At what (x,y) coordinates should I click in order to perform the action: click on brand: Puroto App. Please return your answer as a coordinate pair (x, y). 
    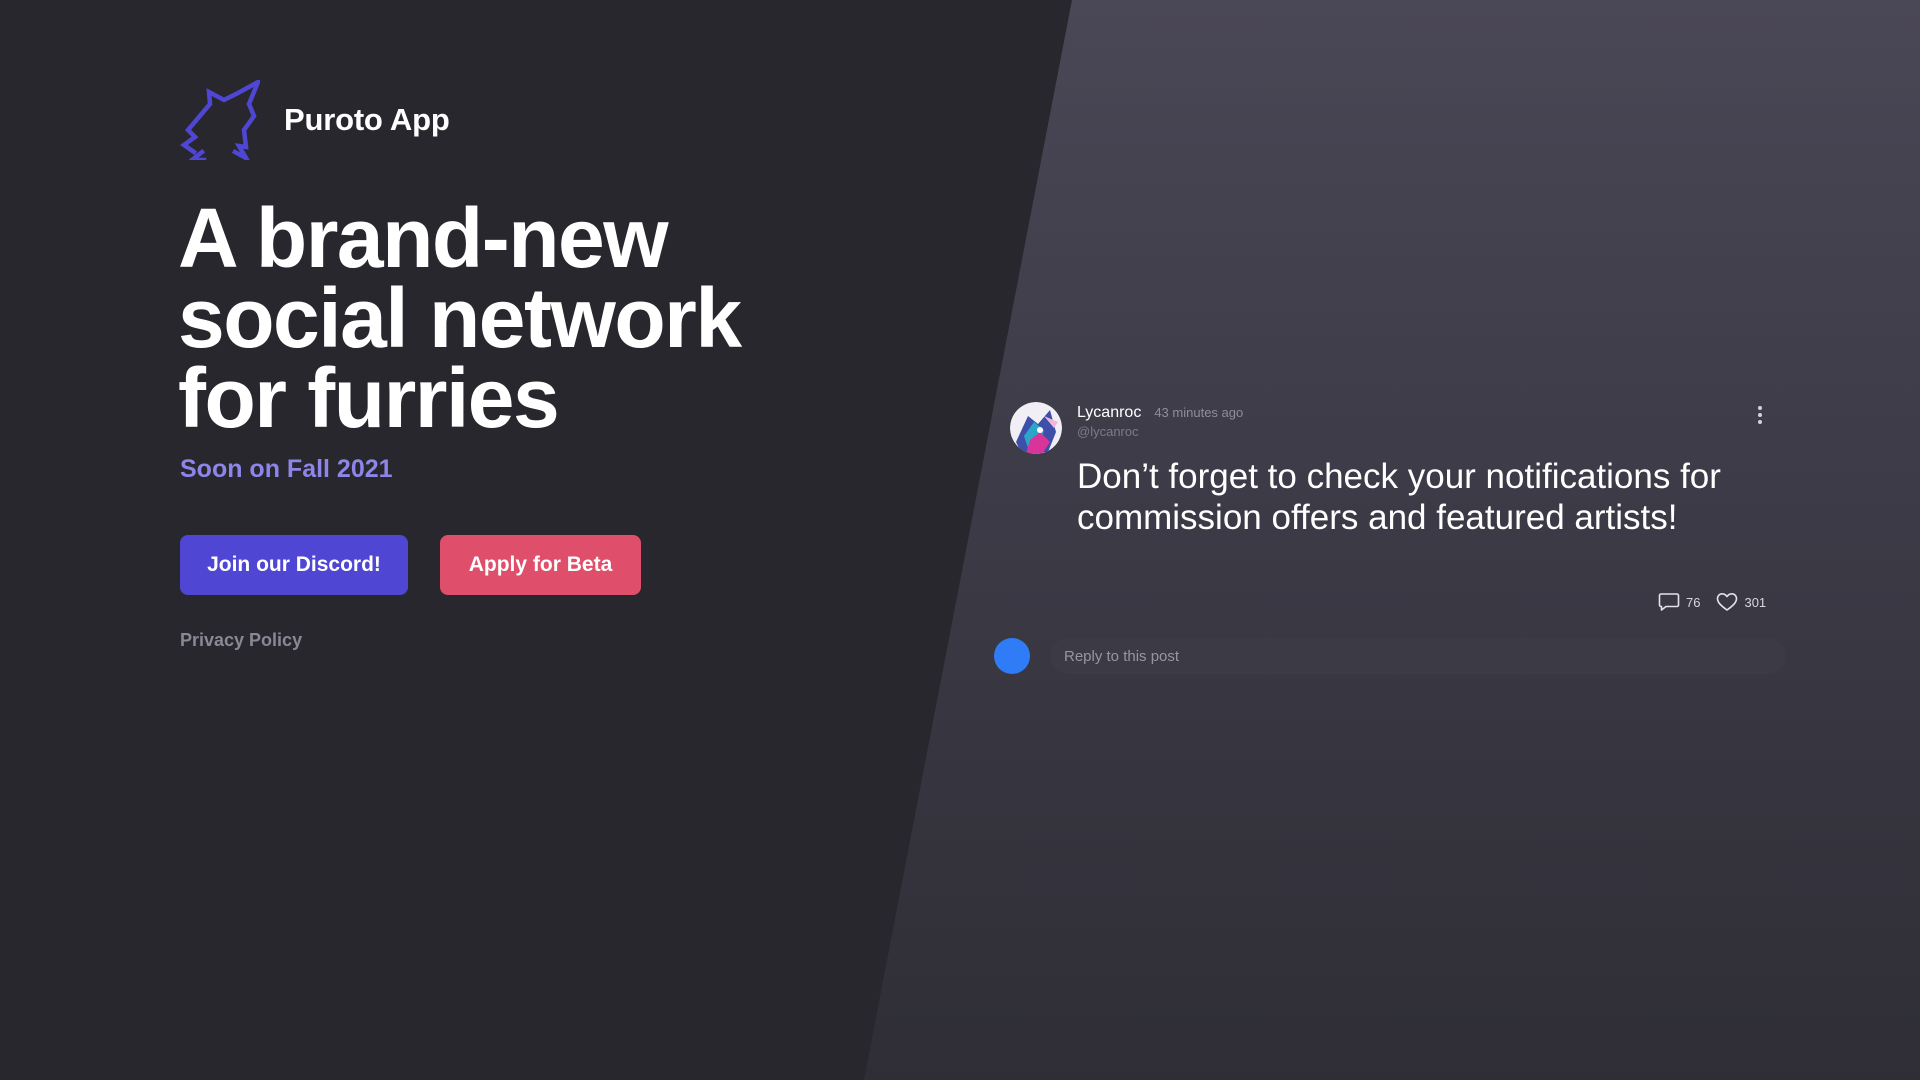
    Looking at the image, I should click on (315, 120).